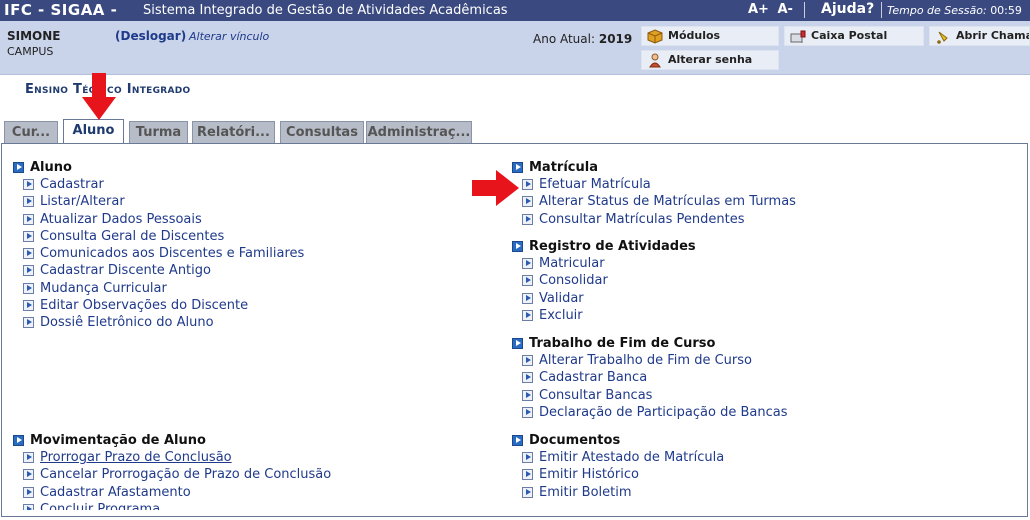 This screenshot has width=1030, height=520. What do you see at coordinates (632, 457) in the screenshot?
I see `menu-item-label: Emitir Atestado de Matrícula` at bounding box center [632, 457].